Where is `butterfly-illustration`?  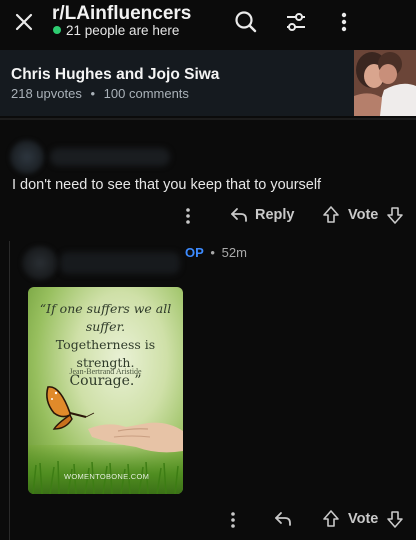
butterfly-illustration is located at coordinates (72, 407).